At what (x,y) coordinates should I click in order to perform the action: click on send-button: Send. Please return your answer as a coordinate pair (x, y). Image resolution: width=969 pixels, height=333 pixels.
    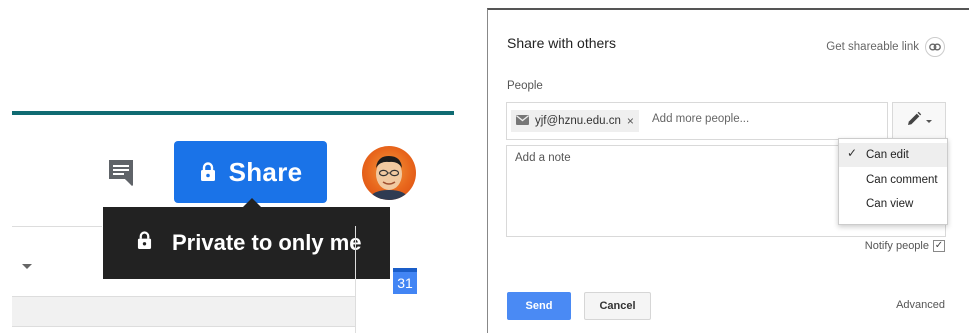
    Looking at the image, I should click on (539, 306).